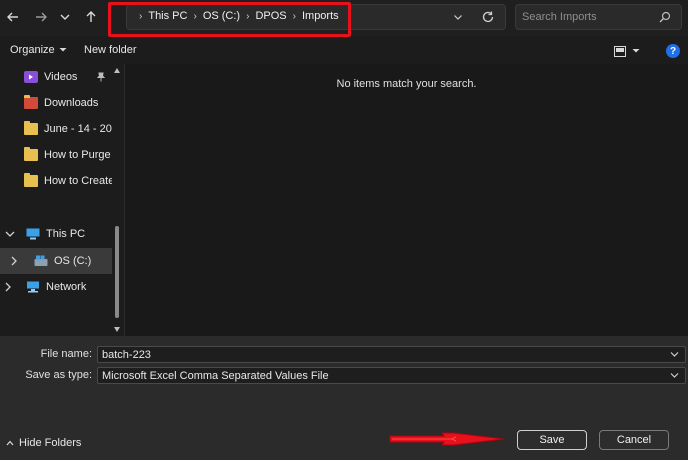 This screenshot has width=688, height=460. What do you see at coordinates (117, 272) in the screenshot?
I see `scrollbar-thumb` at bounding box center [117, 272].